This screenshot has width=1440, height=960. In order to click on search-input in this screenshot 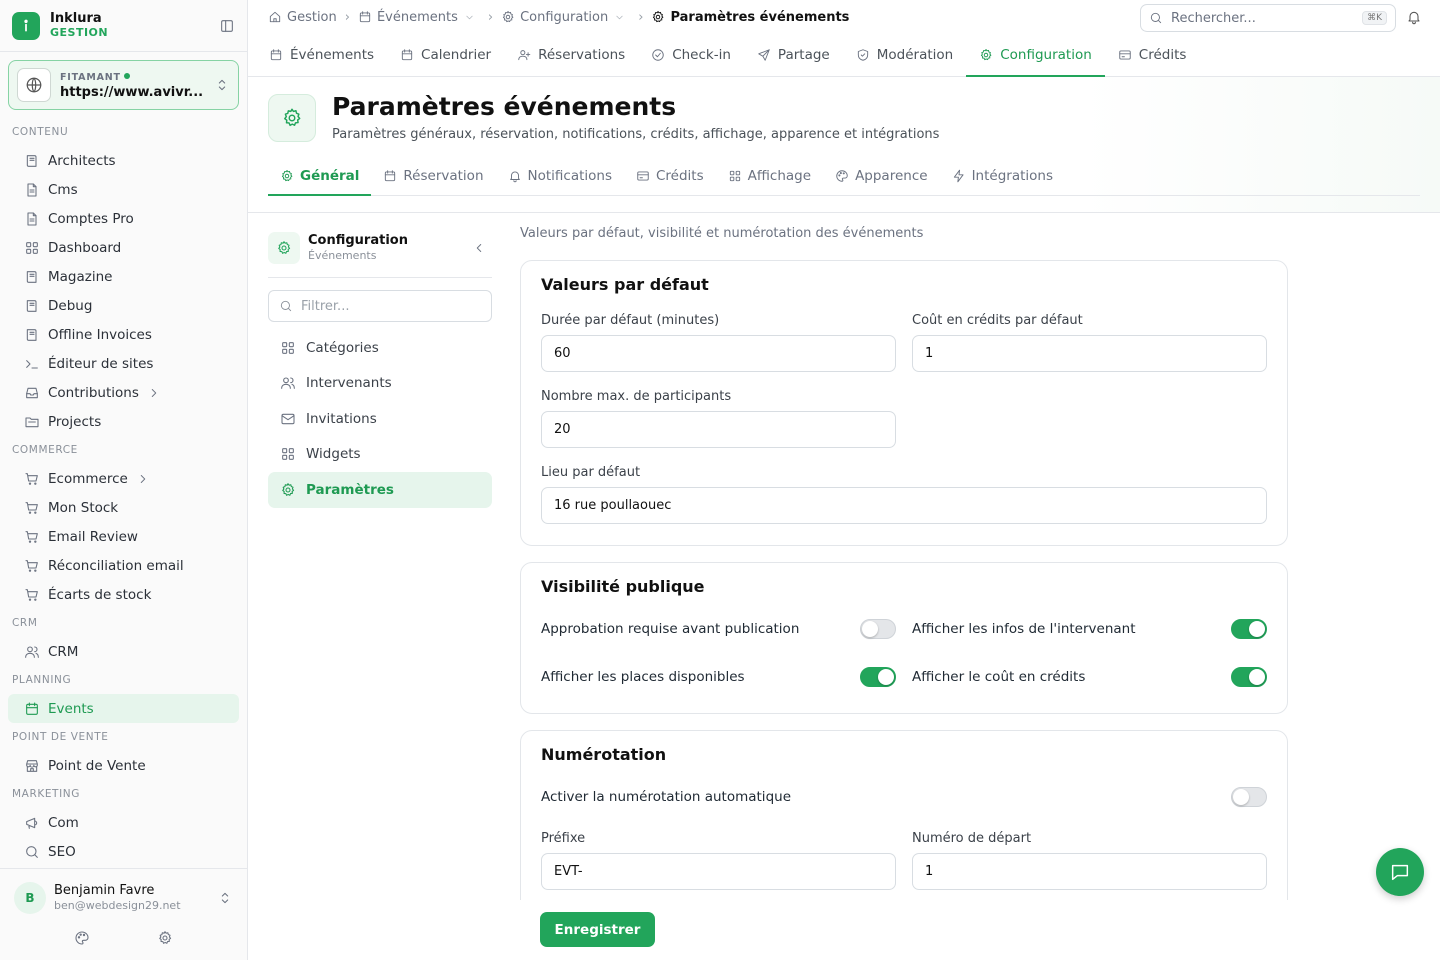, I will do `click(1267, 18)`.